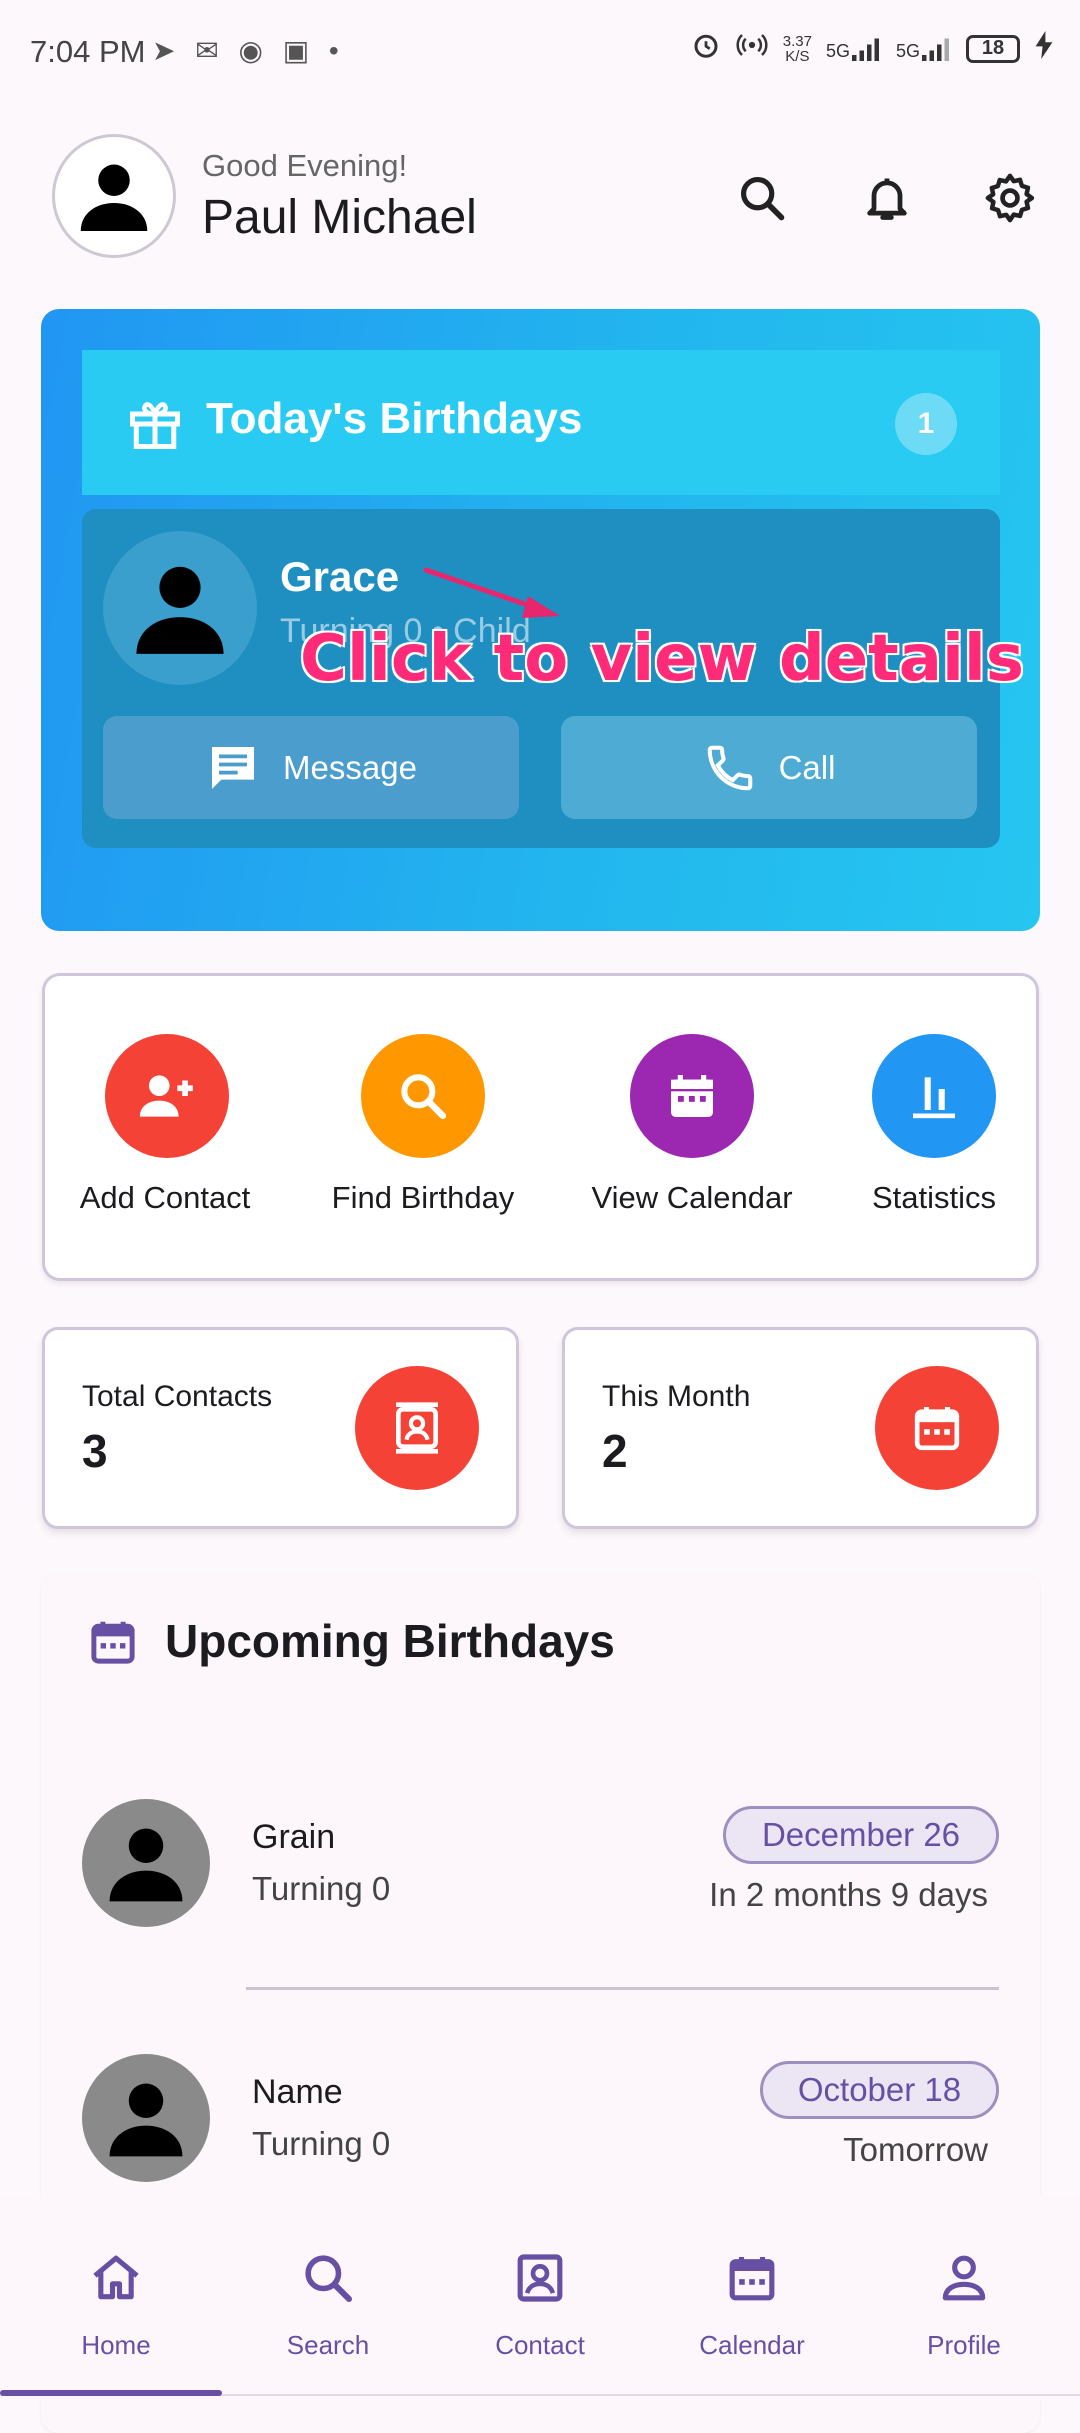  What do you see at coordinates (964, 2345) in the screenshot?
I see `nav-profile-label: Profile` at bounding box center [964, 2345].